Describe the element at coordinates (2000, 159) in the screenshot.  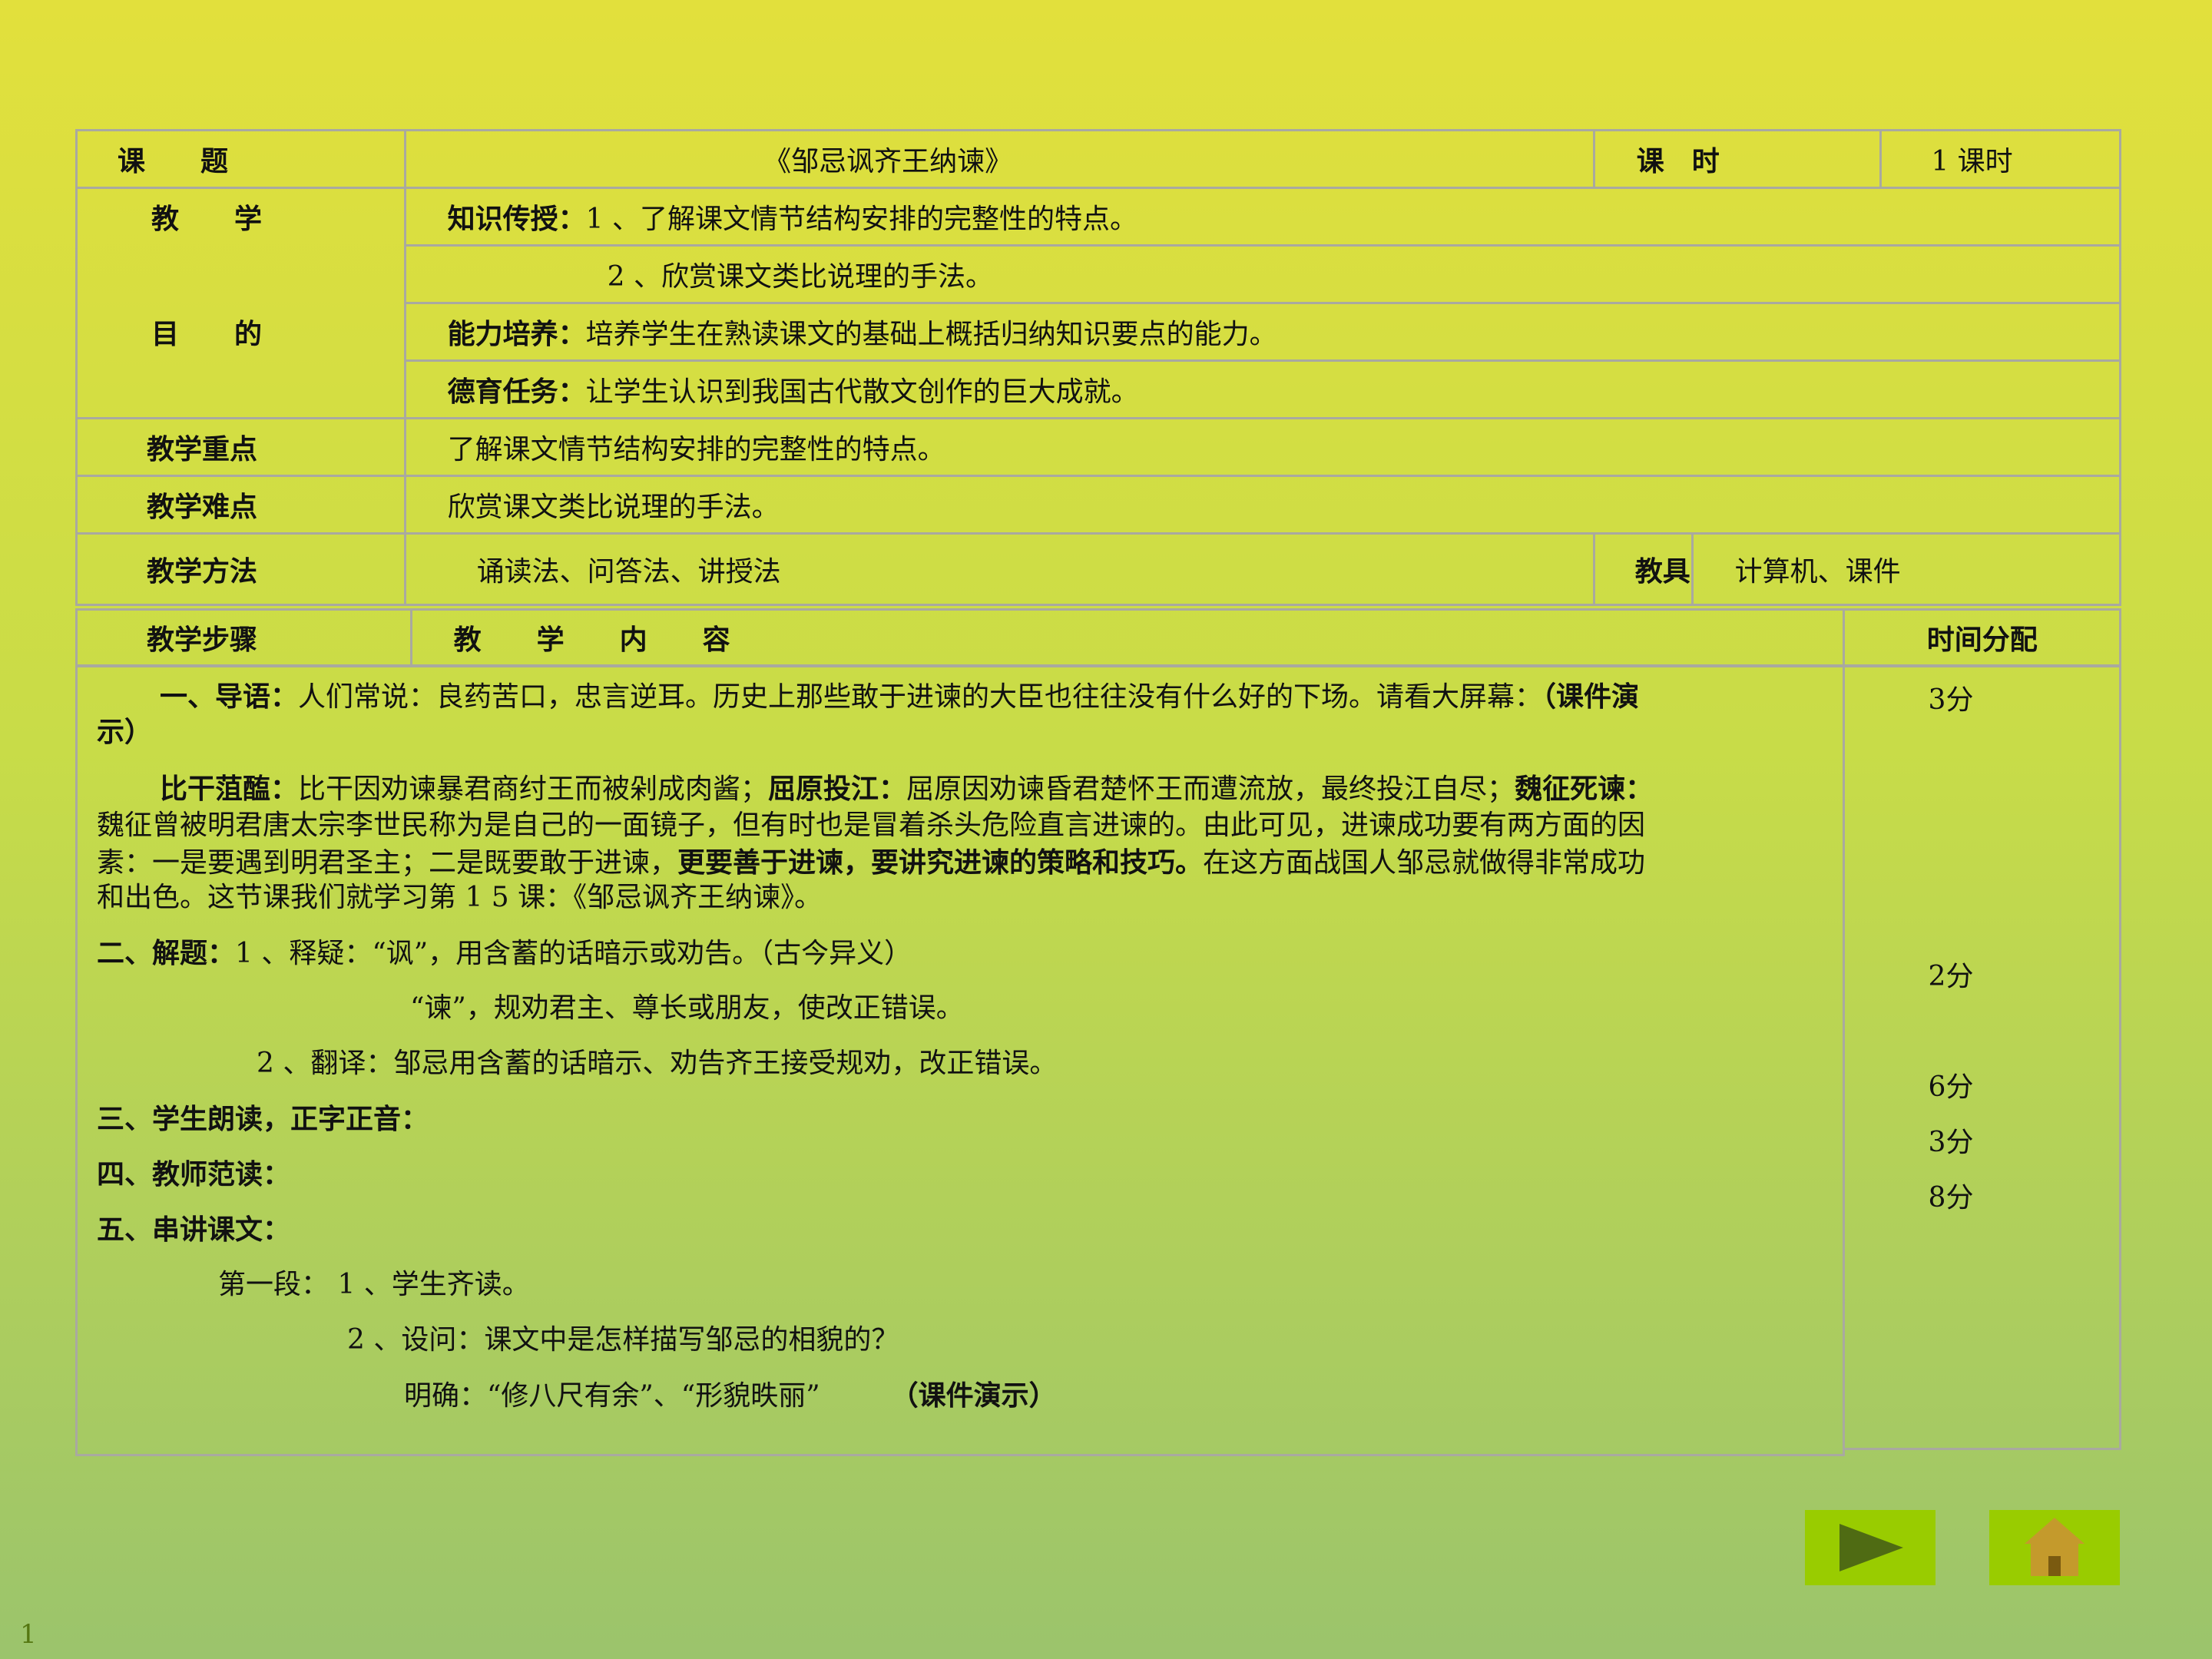
I see `hours-value: 1 课时` at that location.